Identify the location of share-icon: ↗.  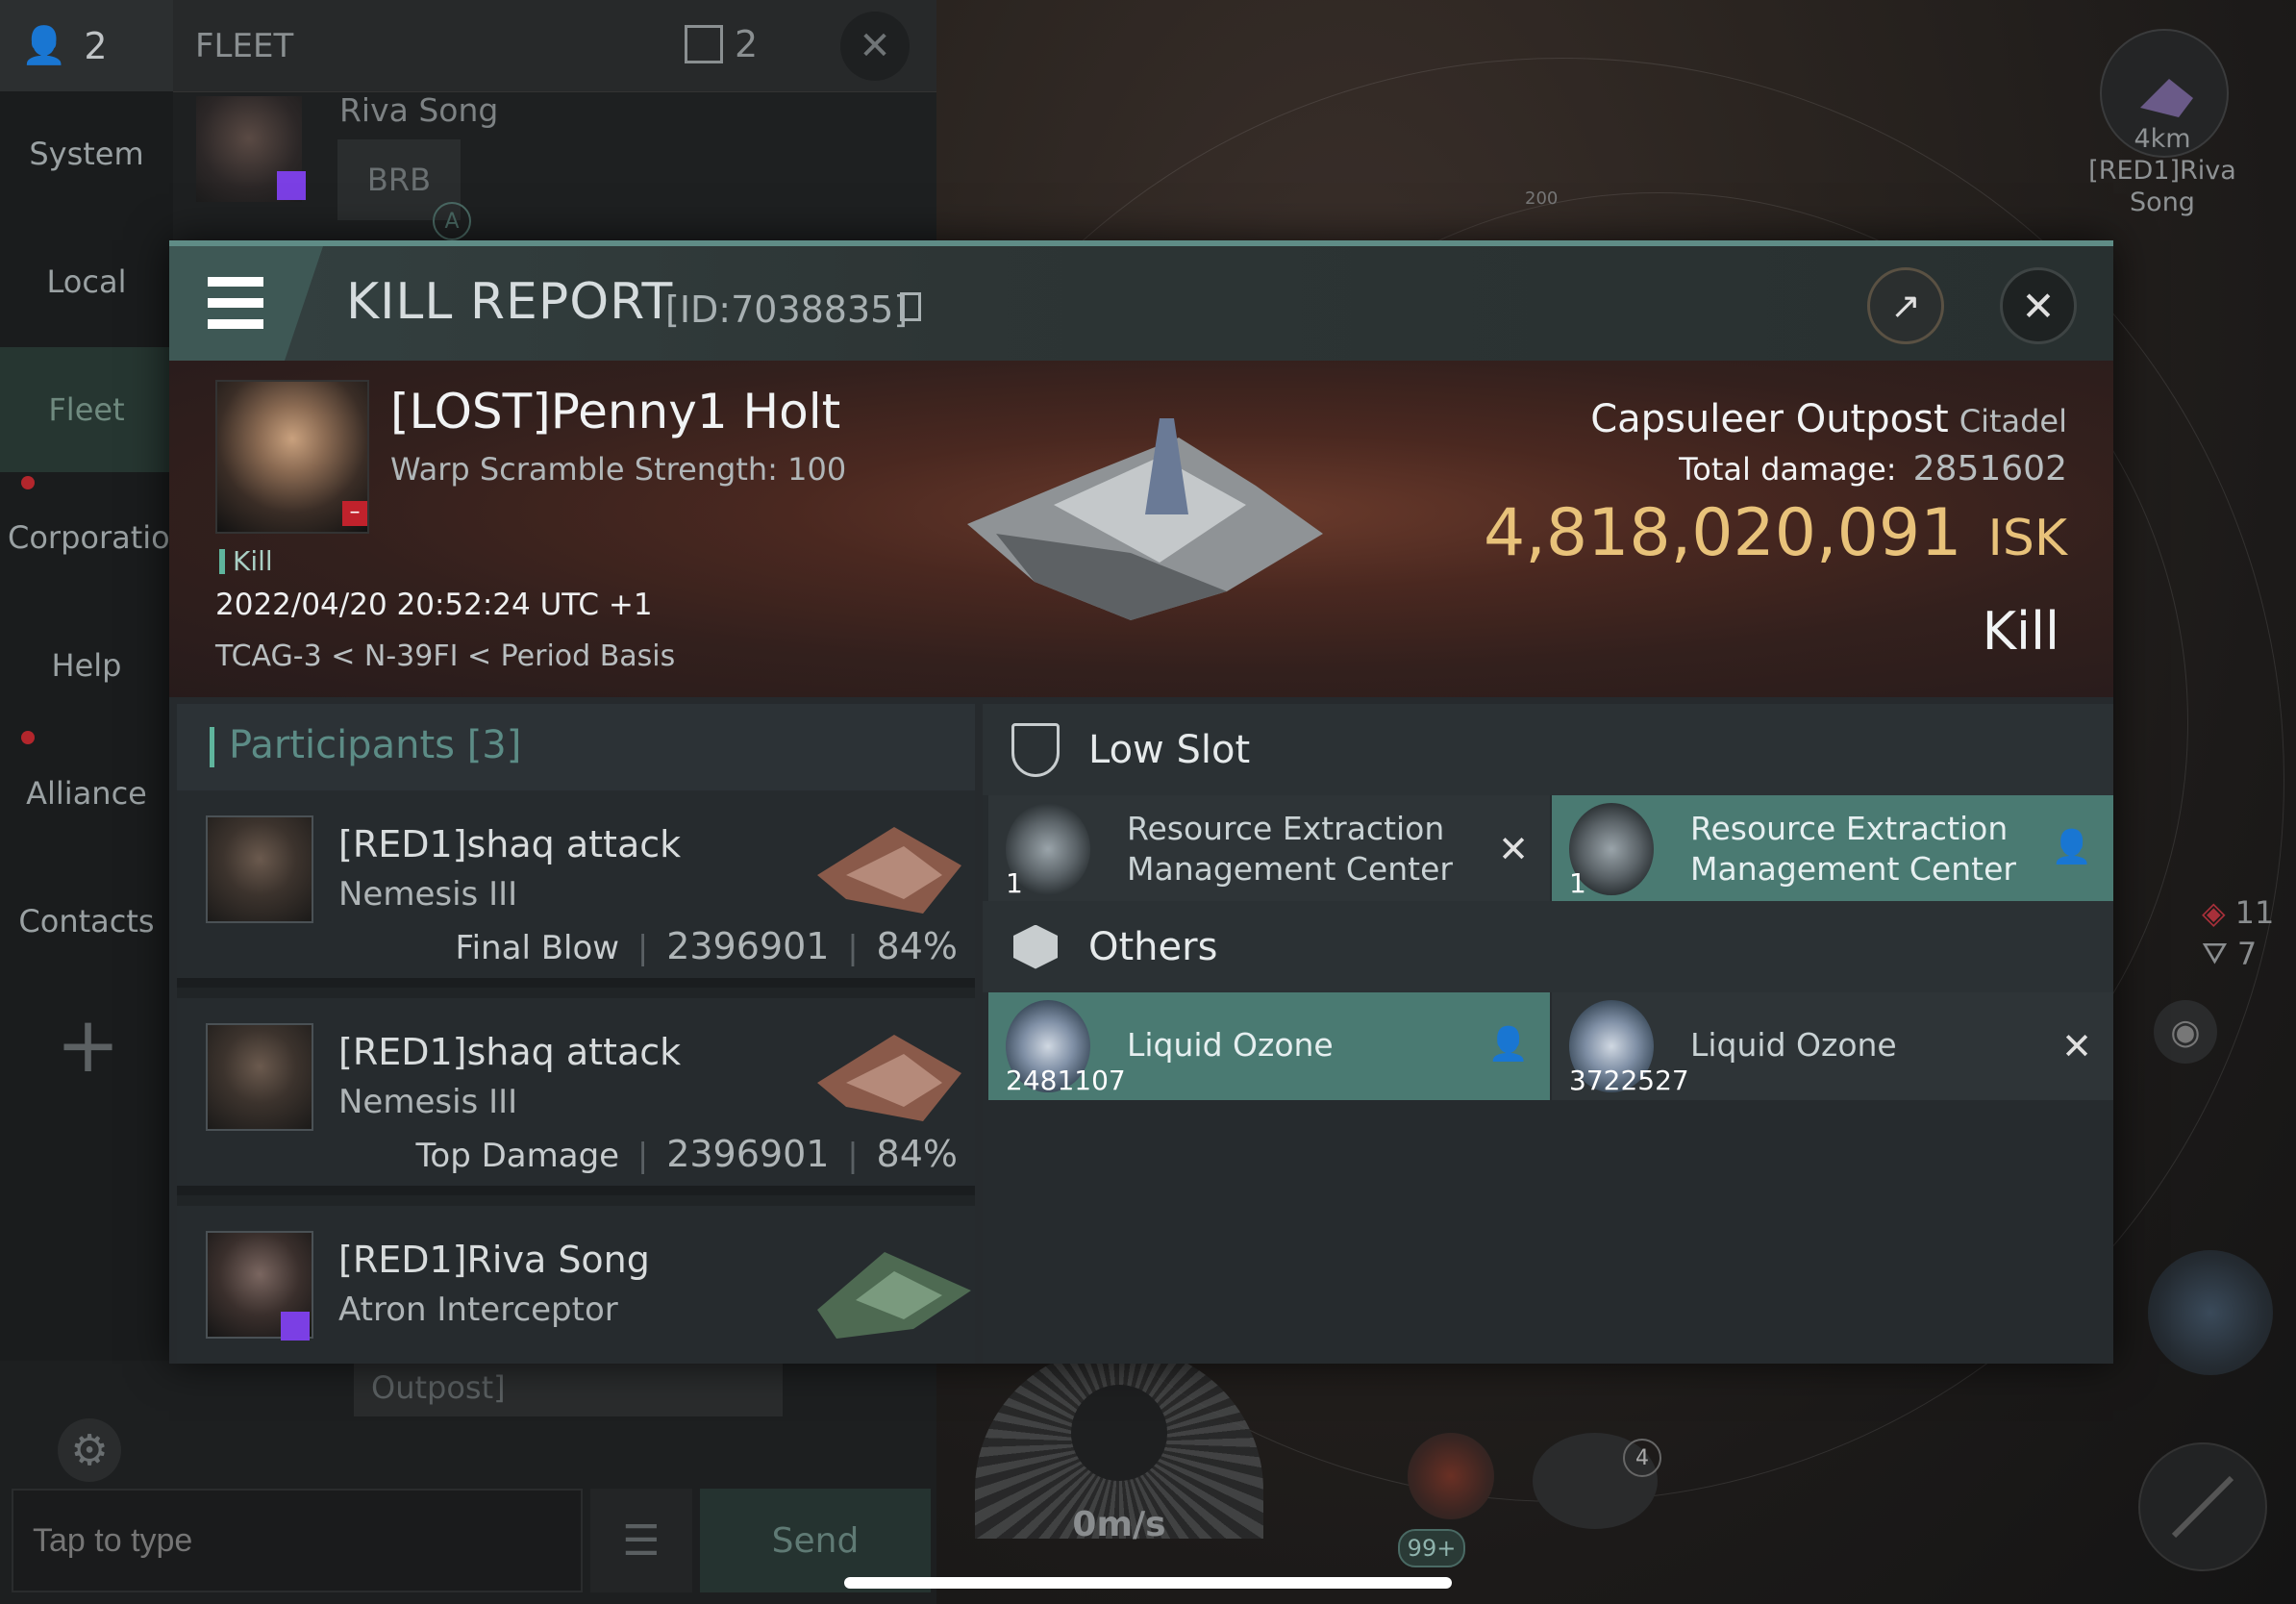
(1905, 305).